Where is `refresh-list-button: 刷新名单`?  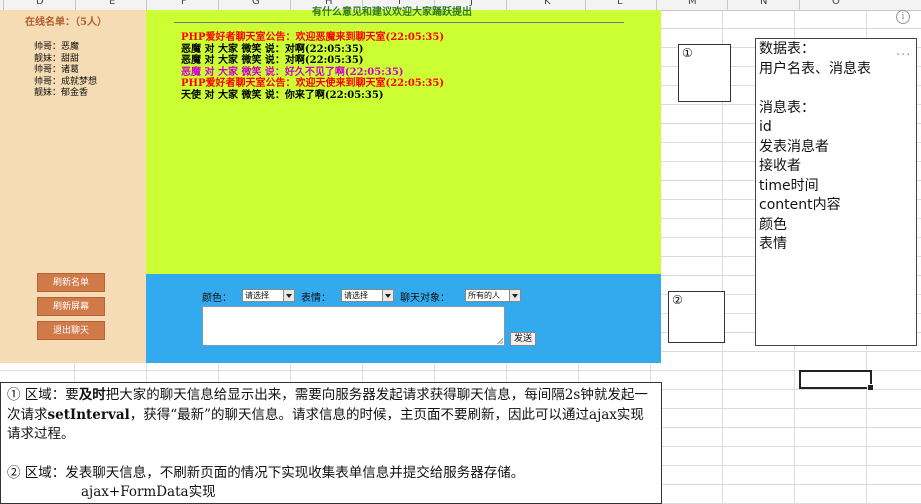
refresh-list-button: 刷新名单 is located at coordinates (71, 282).